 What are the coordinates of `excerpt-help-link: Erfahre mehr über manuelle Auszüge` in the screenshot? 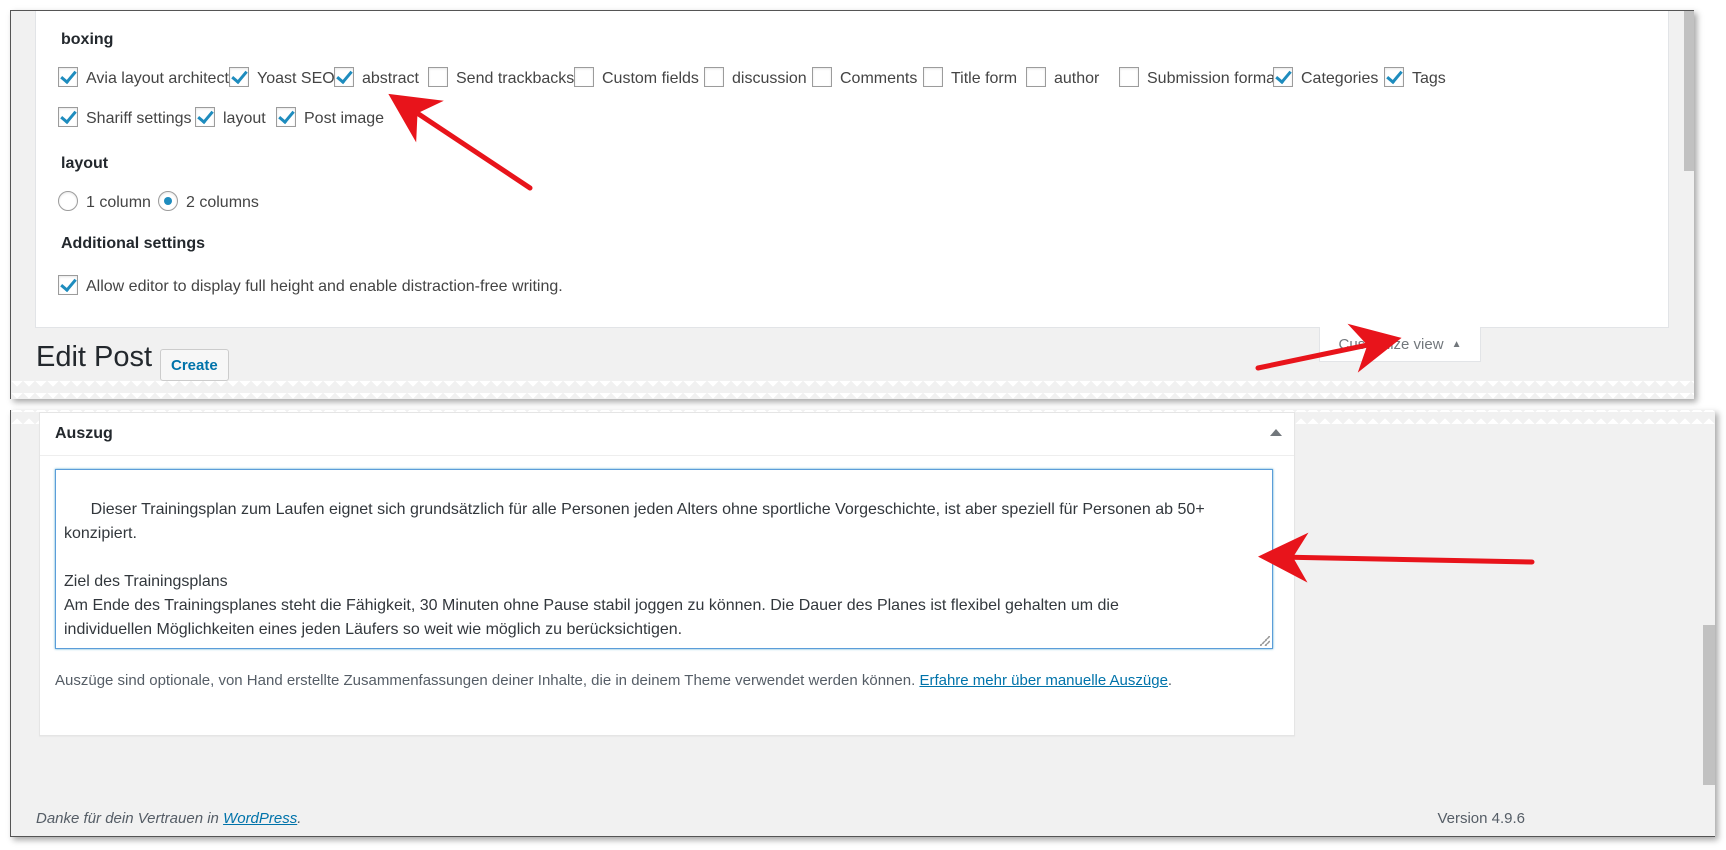 It's located at (1043, 680).